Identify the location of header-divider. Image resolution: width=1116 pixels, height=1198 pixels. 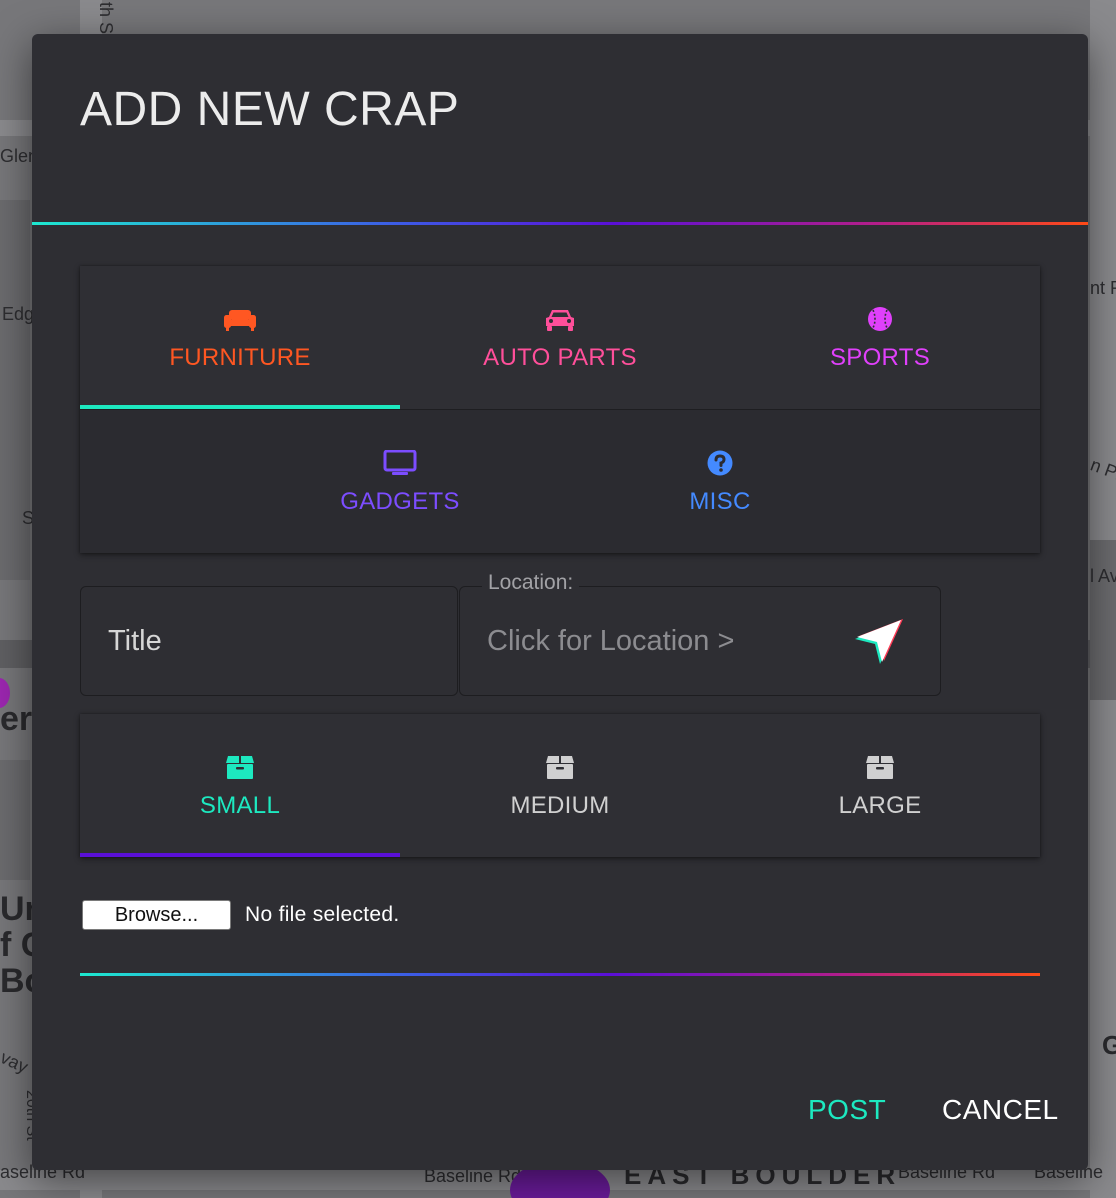
(560, 223).